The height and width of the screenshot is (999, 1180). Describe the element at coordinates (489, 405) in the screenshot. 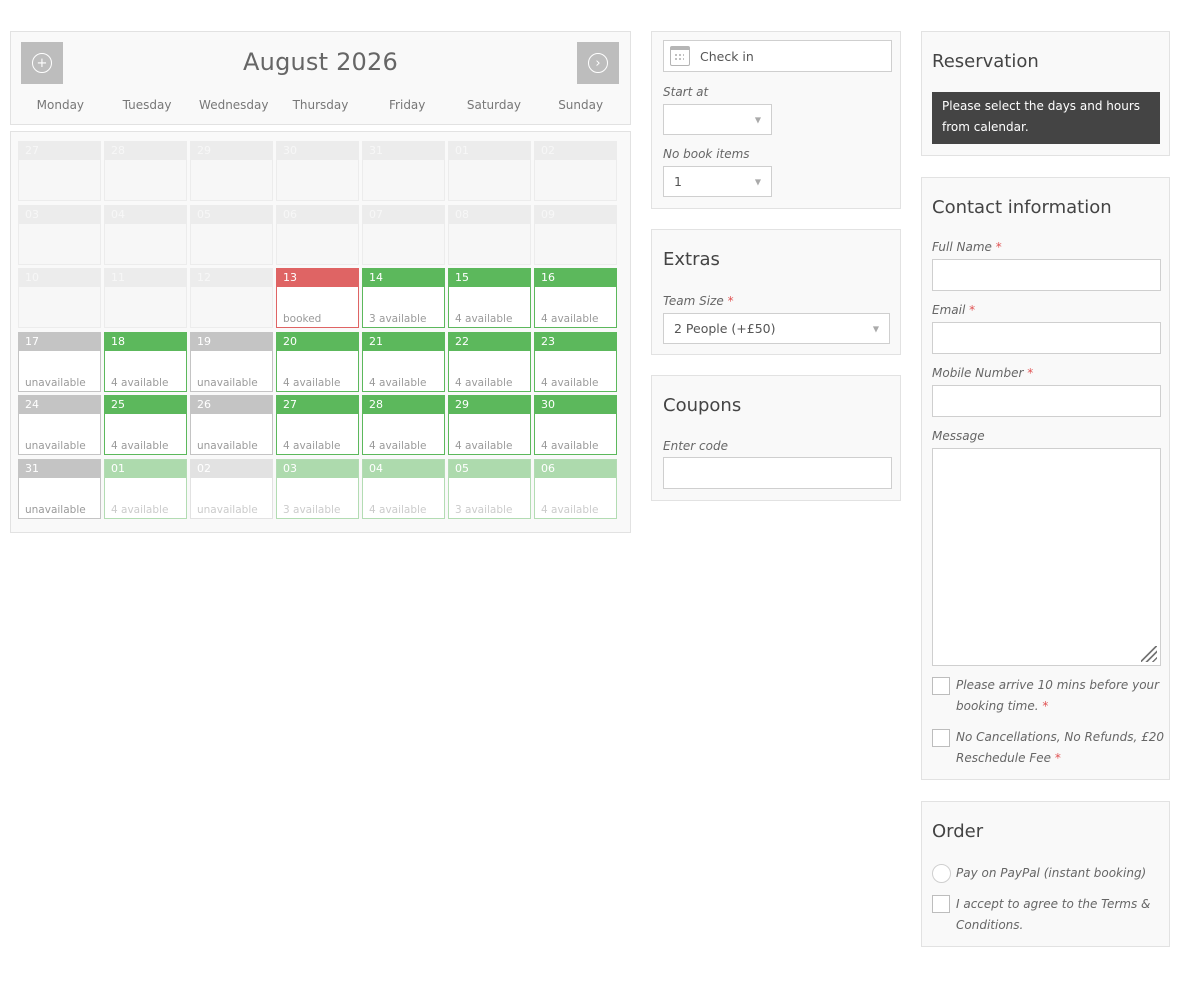

I see `day-number: 29` at that location.